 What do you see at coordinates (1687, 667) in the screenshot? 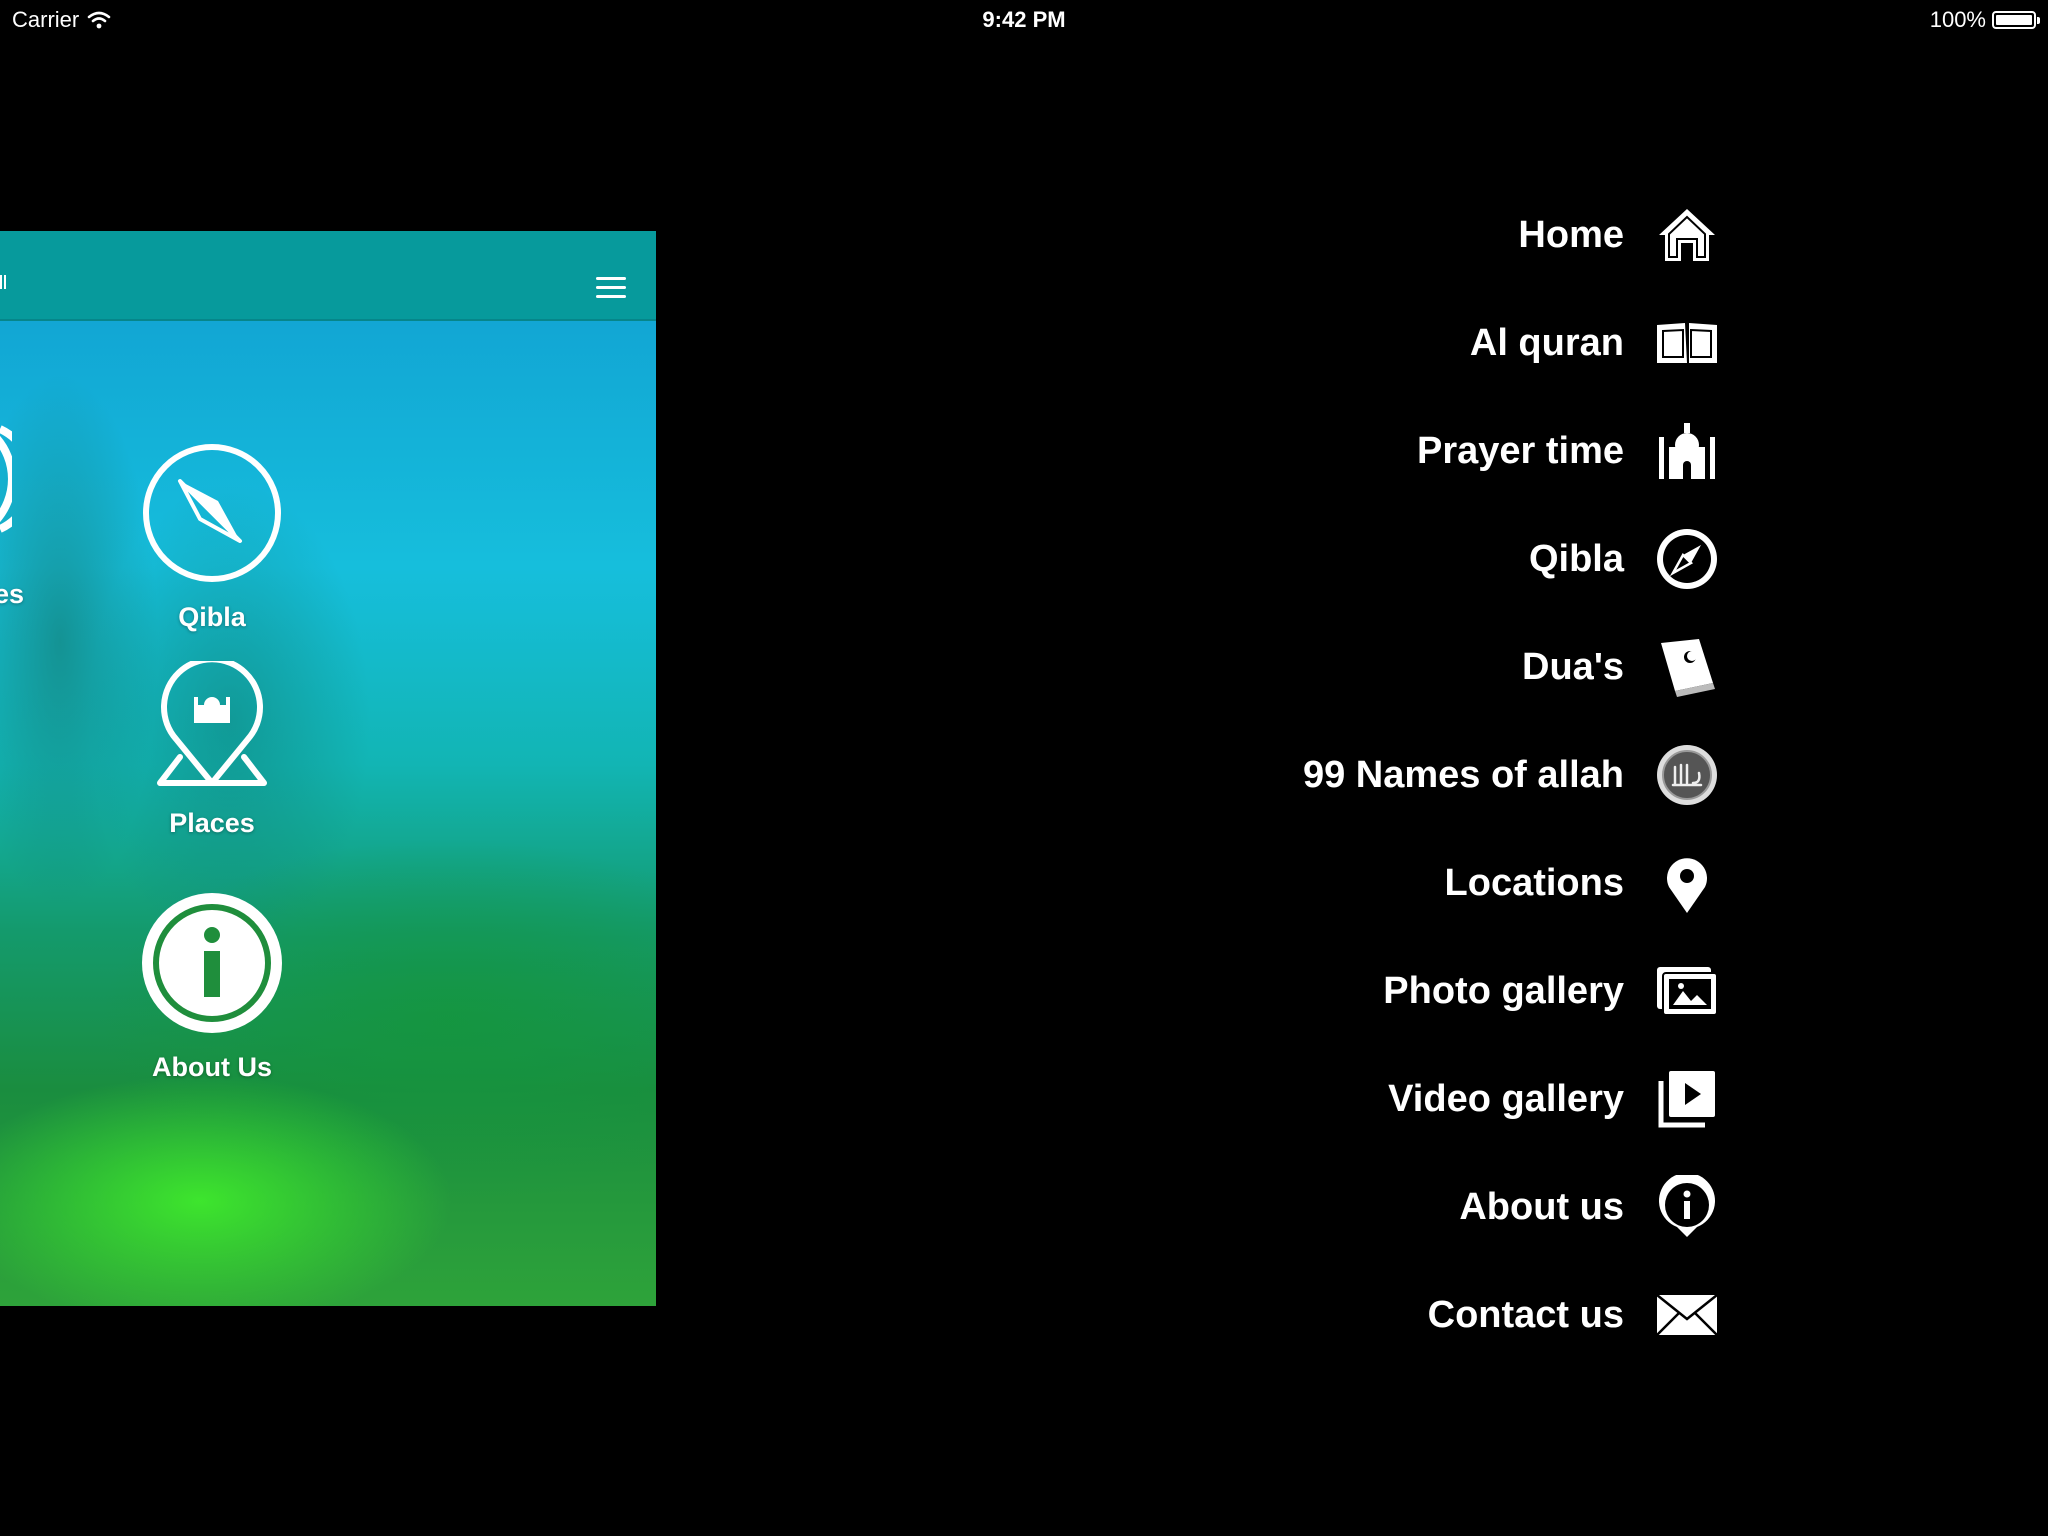
I see `quran-book-icon` at bounding box center [1687, 667].